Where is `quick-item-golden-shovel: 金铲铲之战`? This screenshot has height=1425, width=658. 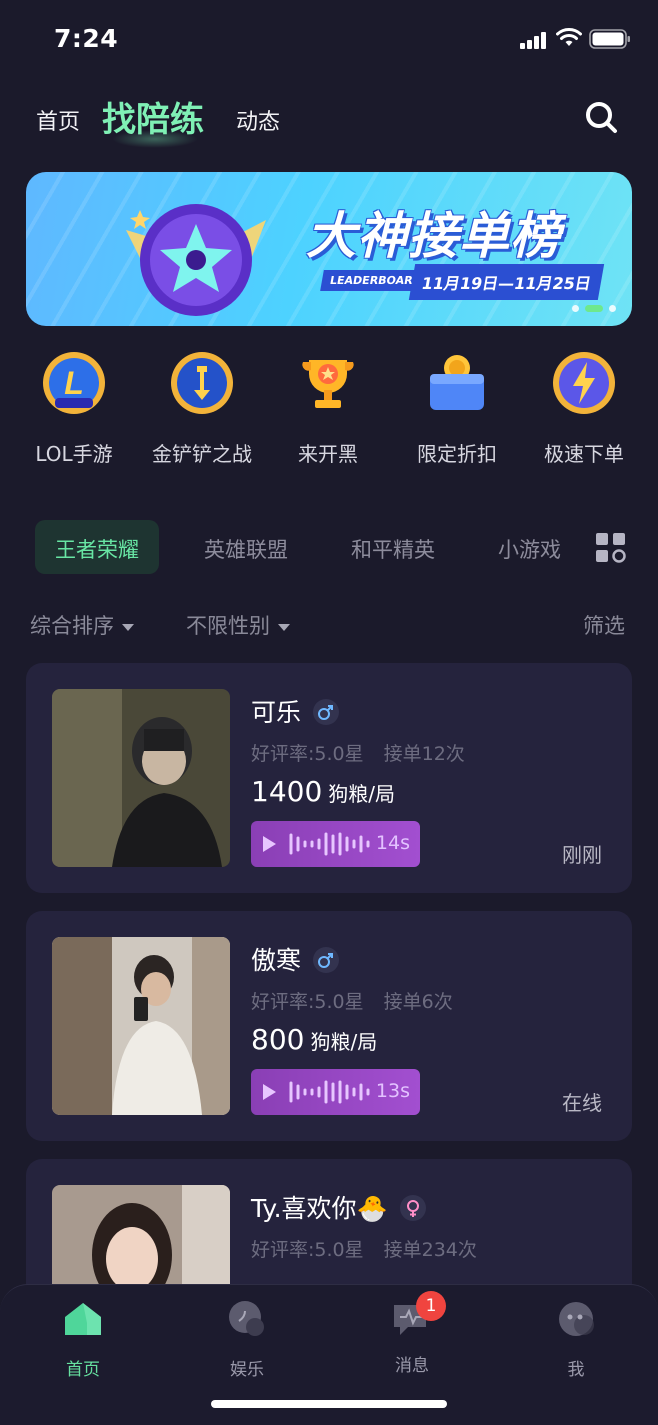 quick-item-golden-shovel: 金铲铲之战 is located at coordinates (202, 408).